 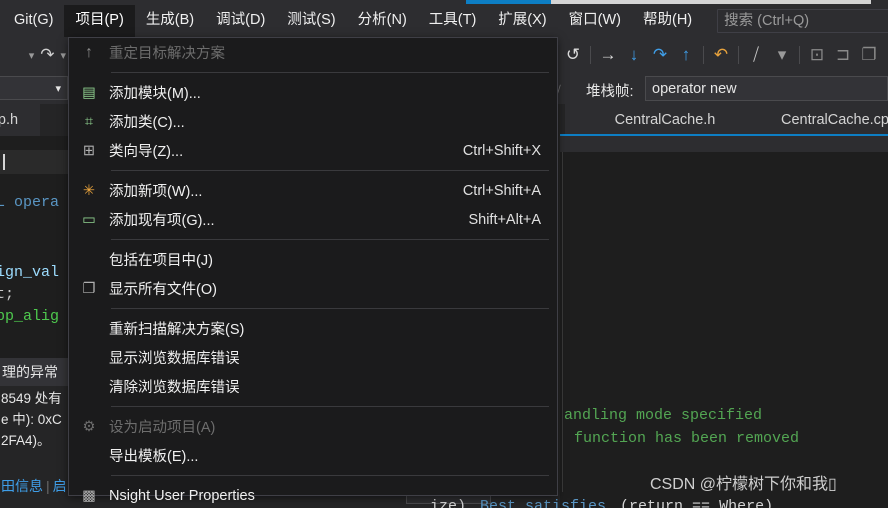 What do you see at coordinates (869, 55) in the screenshot?
I see `copy-icon: ❐` at bounding box center [869, 55].